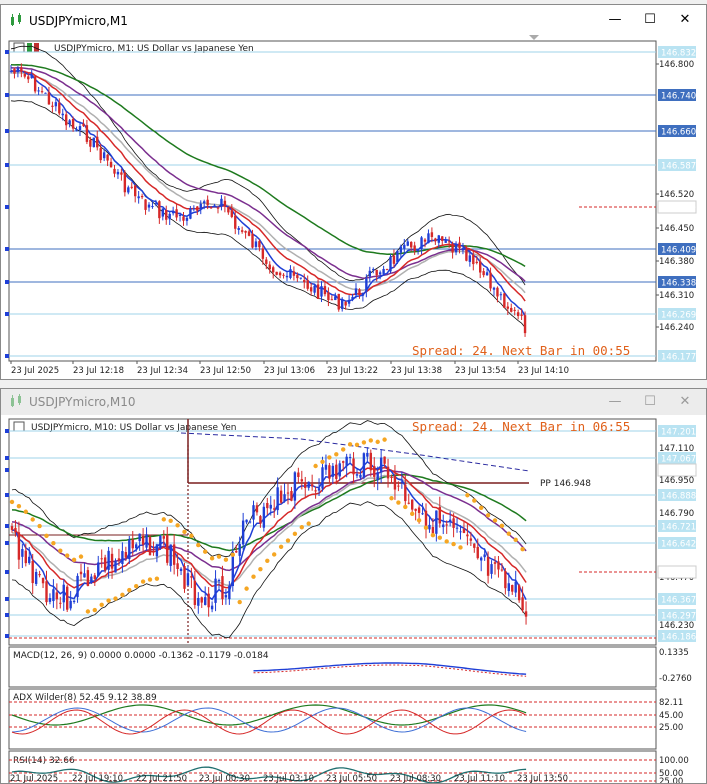 The width and height of the screenshot is (707, 784). I want to click on price-scale-label: 146.240, so click(676, 328).